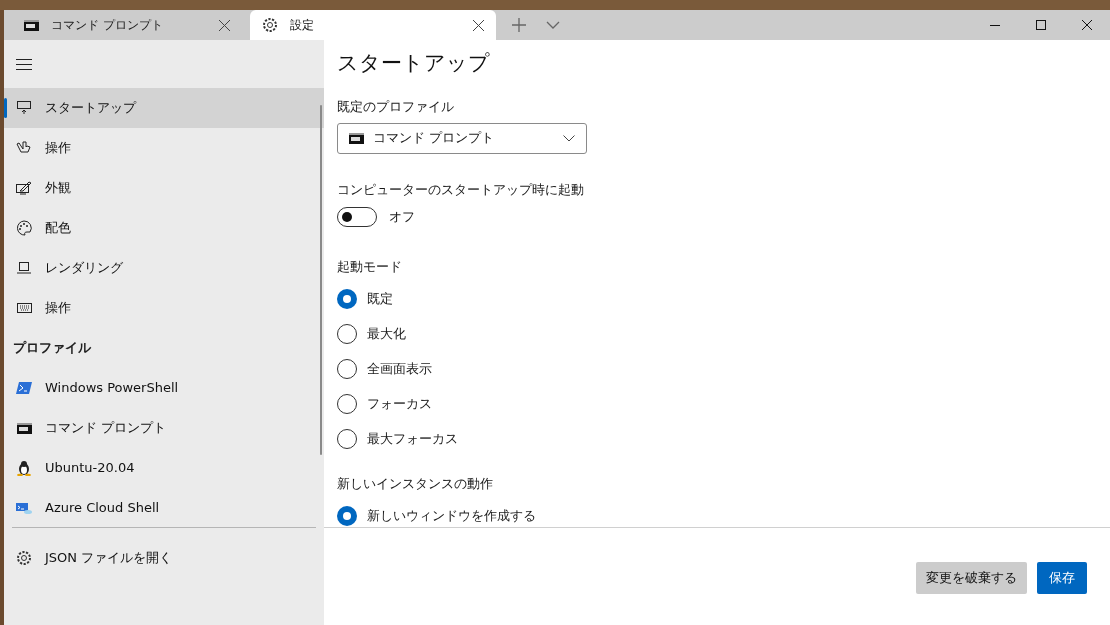  Describe the element at coordinates (451, 515) in the screenshot. I see `radio-label: 新しいウィンドウを作成する` at that location.